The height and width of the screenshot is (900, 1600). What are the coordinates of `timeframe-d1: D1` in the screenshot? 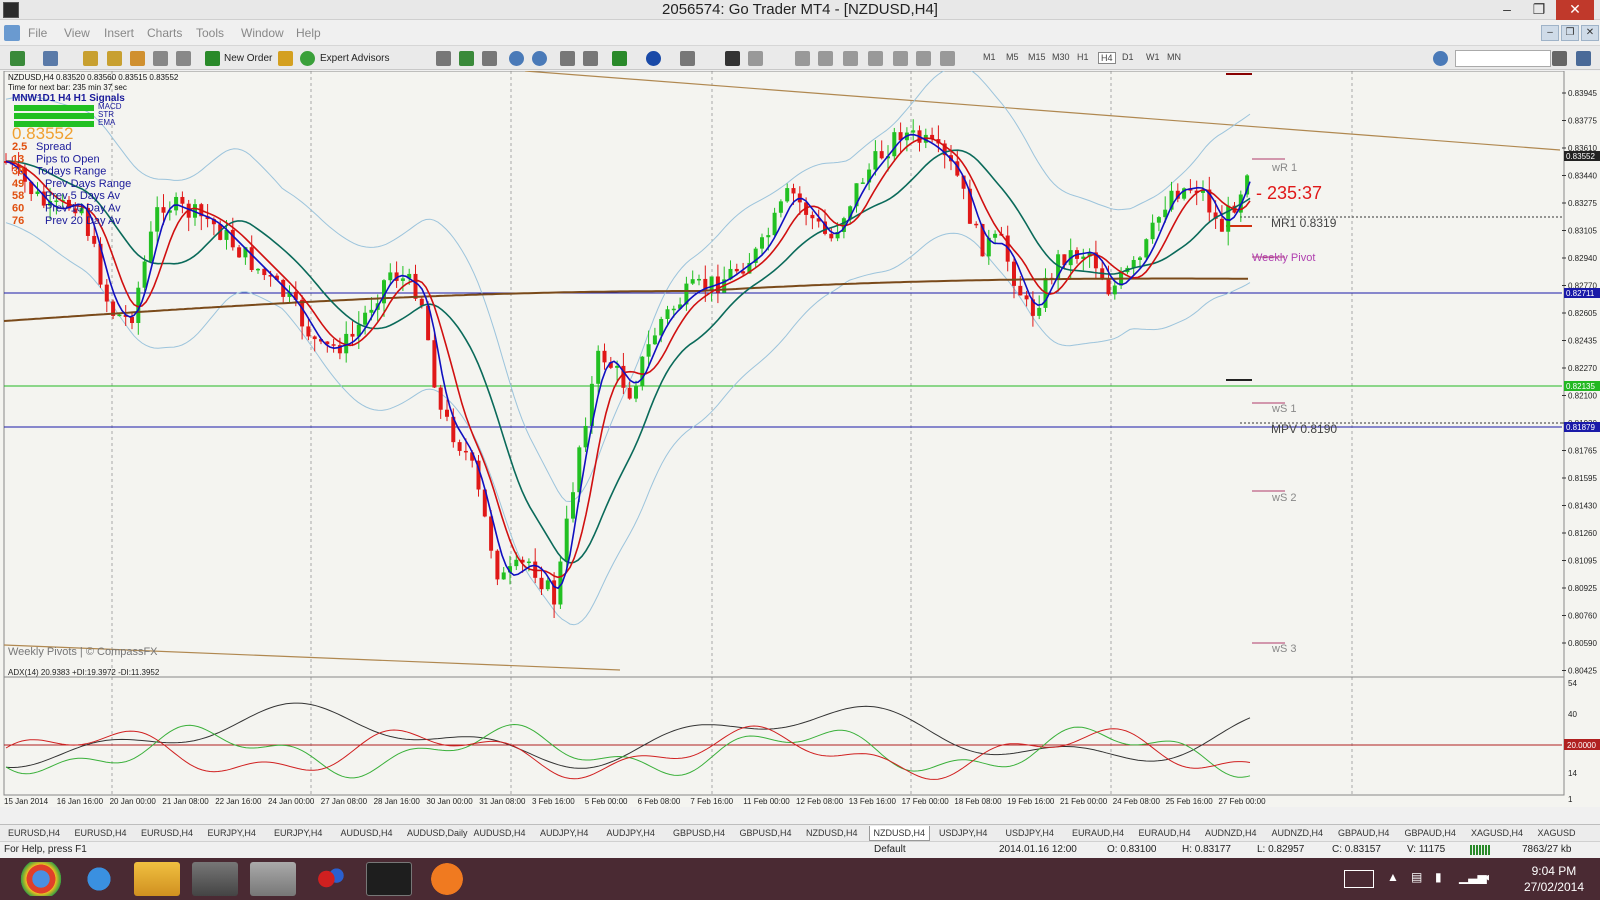 It's located at (1128, 57).